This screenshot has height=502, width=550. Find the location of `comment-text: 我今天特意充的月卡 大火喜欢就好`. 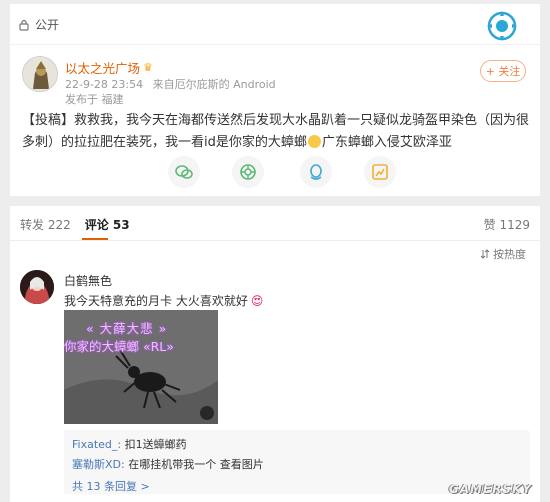

comment-text: 我今天特意充的月卡 大火喜欢就好 is located at coordinates (156, 301).